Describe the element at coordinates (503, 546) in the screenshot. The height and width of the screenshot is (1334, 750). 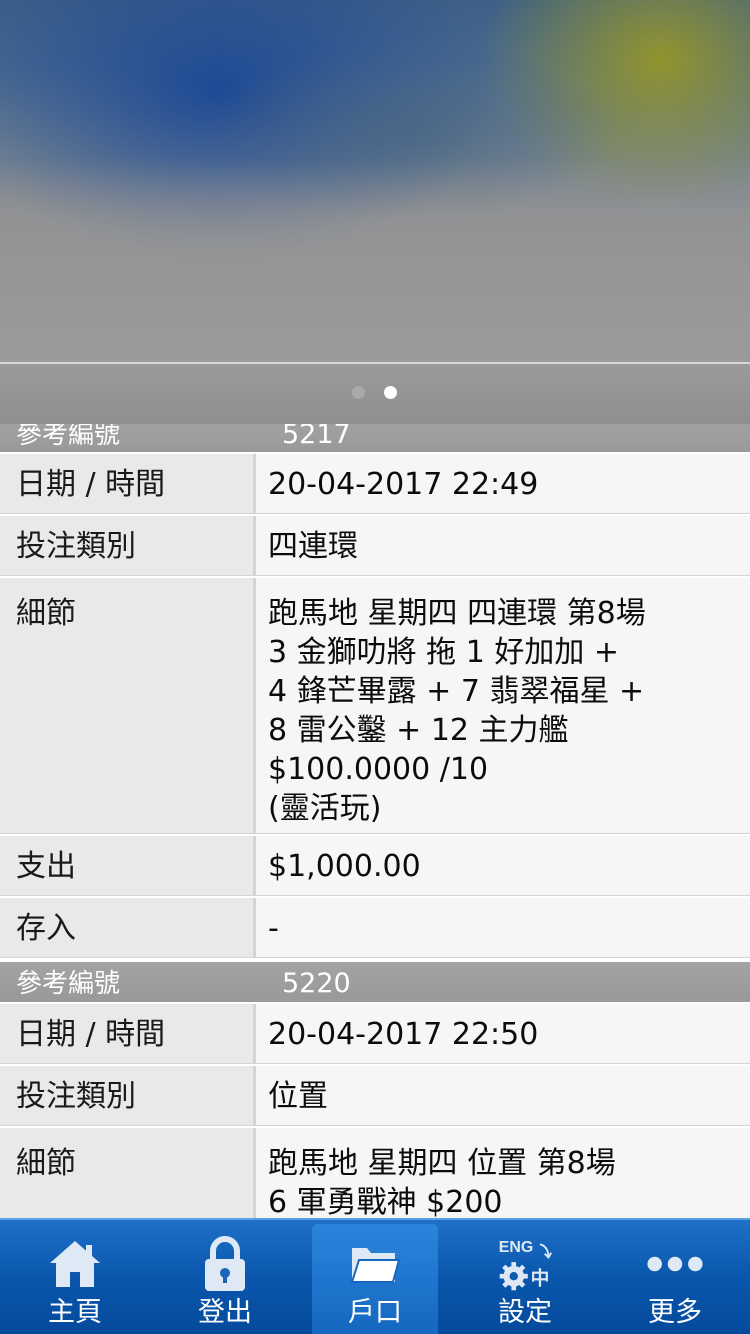
I see `bet-type-value: 四連環` at that location.